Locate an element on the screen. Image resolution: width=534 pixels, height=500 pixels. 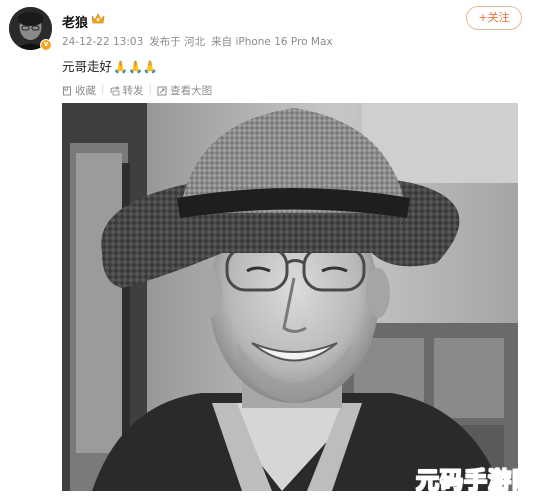
repost-action: 转发 is located at coordinates (127, 90).